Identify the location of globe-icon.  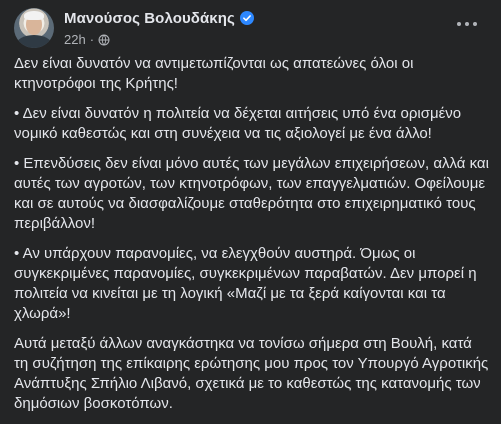
(104, 40).